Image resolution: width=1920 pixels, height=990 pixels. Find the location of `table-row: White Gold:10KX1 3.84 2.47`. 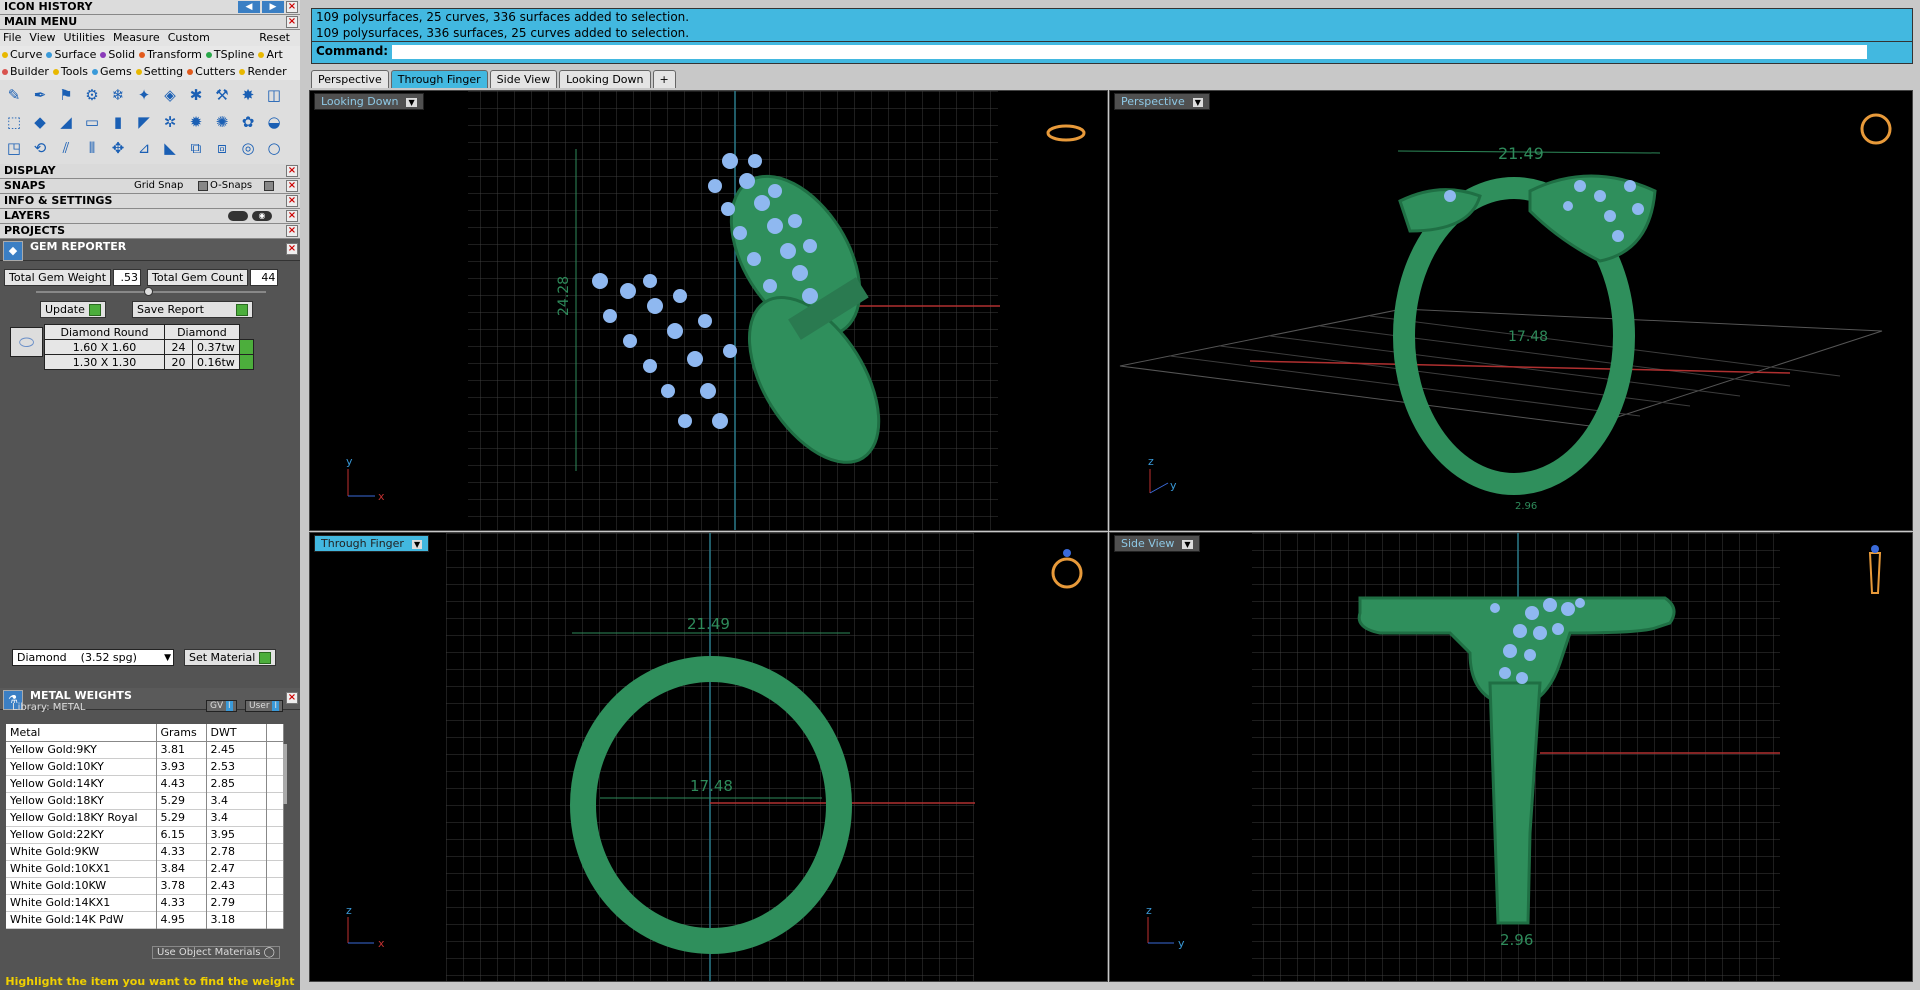

table-row: White Gold:10KX1 3.84 2.47 is located at coordinates (145, 868).